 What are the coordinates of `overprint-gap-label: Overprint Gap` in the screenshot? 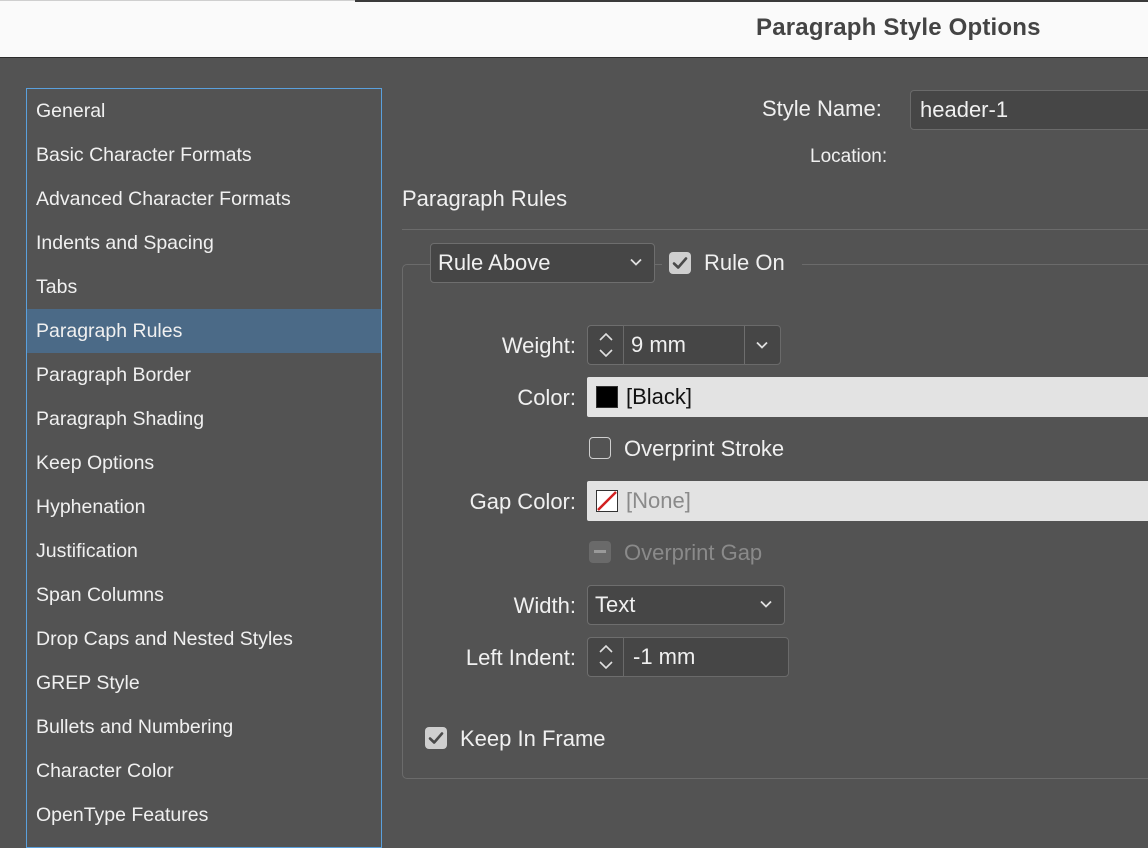 It's located at (693, 552).